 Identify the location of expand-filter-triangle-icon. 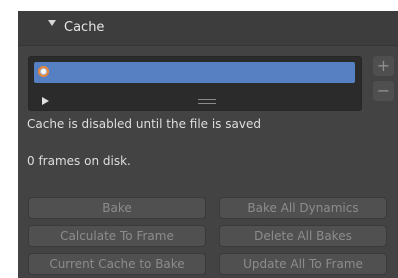
(45, 101).